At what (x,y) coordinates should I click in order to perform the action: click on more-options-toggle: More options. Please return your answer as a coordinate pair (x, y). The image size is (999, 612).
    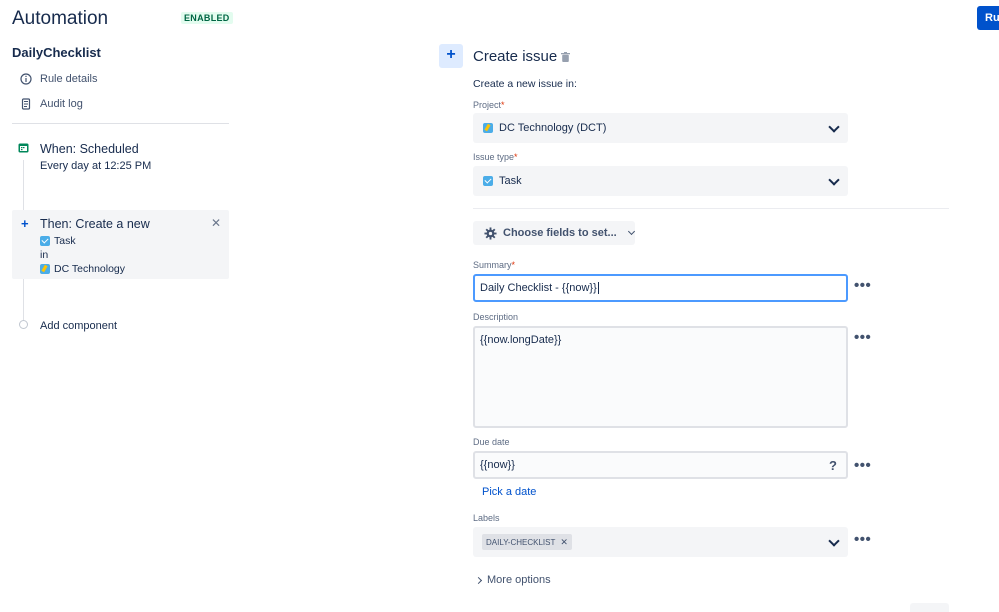
    Looking at the image, I should click on (512, 580).